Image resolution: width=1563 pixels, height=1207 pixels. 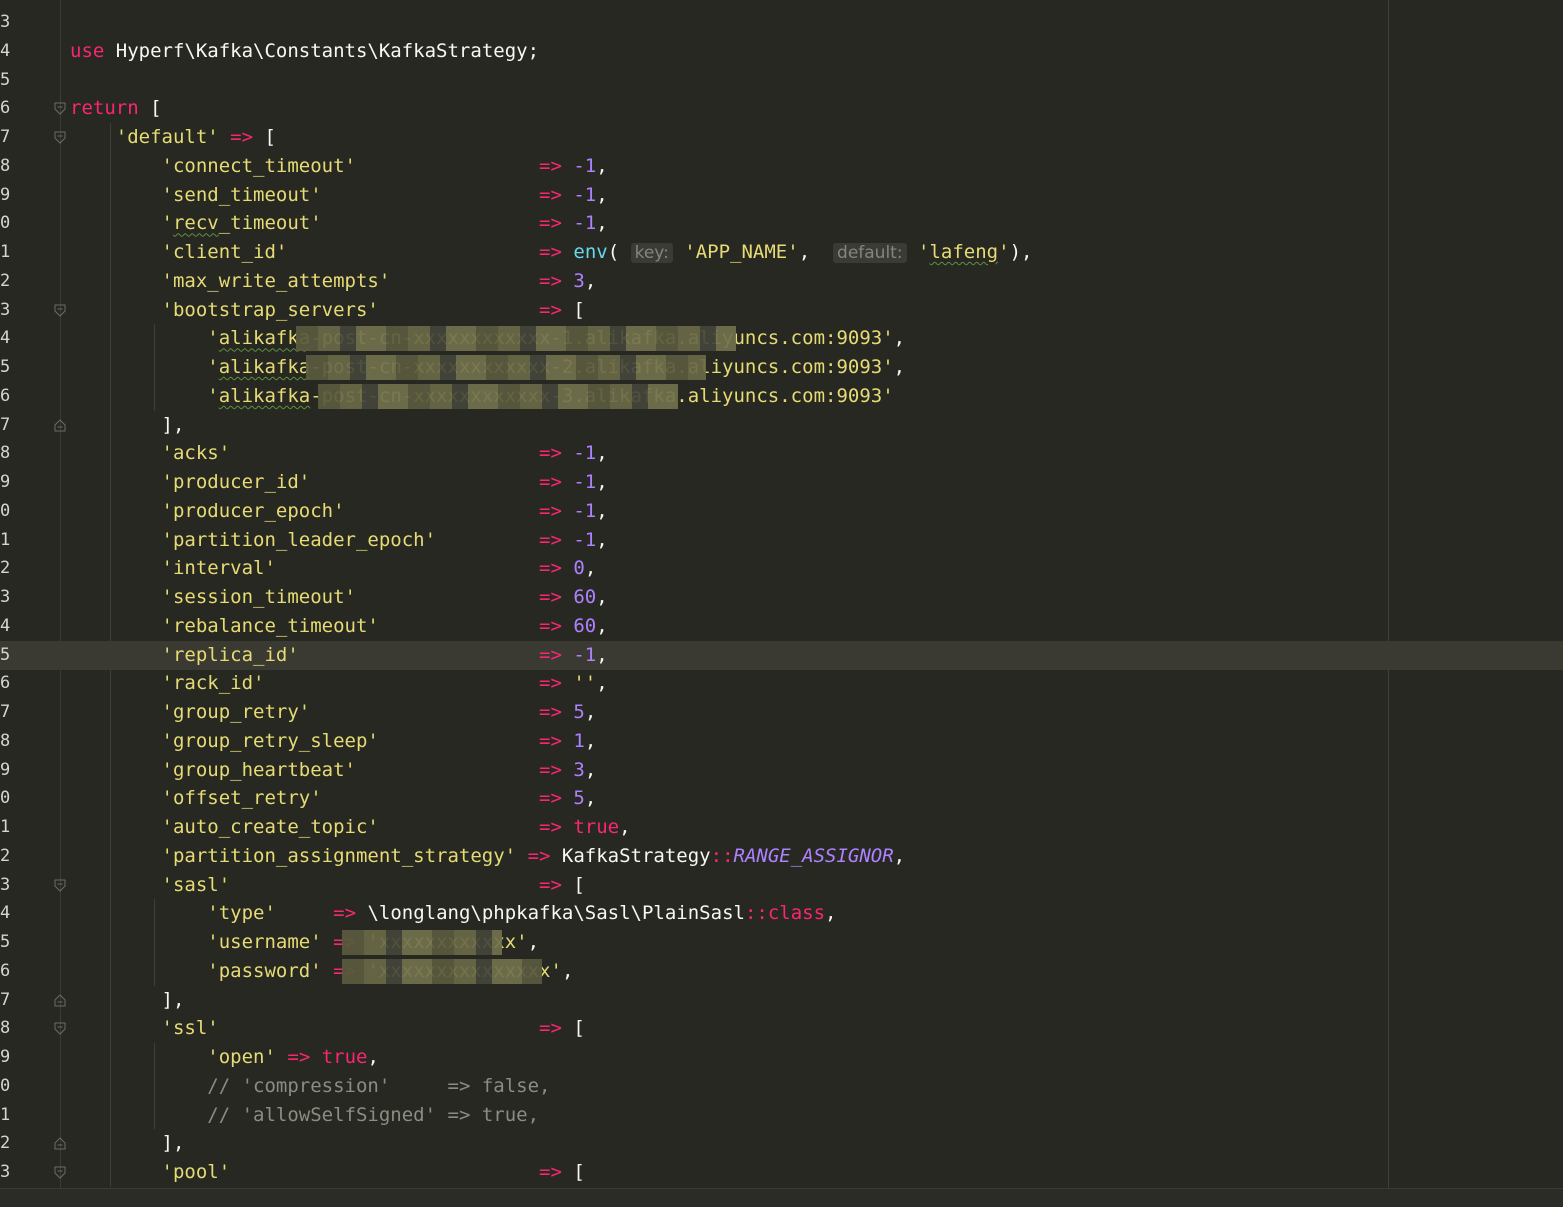 I want to click on code-line: 5, so click(x=781, y=80).